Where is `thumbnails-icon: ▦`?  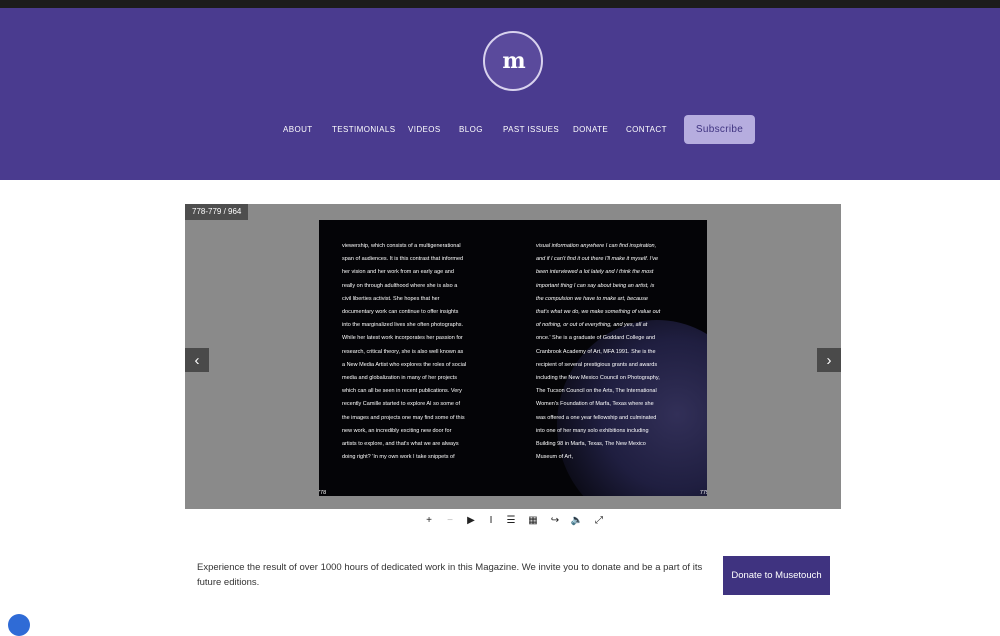
thumbnails-icon: ▦ is located at coordinates (533, 520).